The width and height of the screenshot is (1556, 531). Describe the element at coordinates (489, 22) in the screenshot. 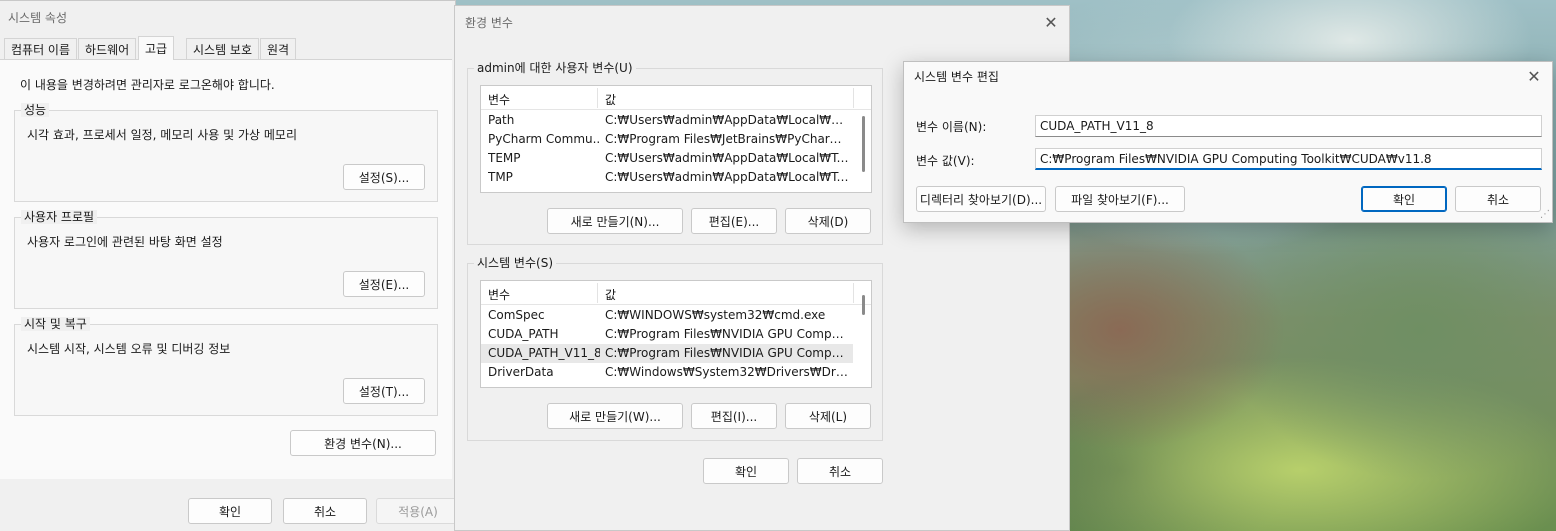

I see `window-title: 환경 변수` at that location.